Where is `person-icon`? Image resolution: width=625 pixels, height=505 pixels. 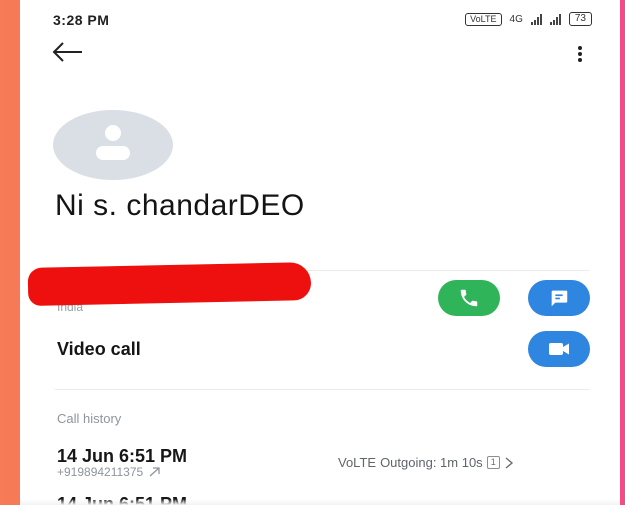 person-icon is located at coordinates (113, 142).